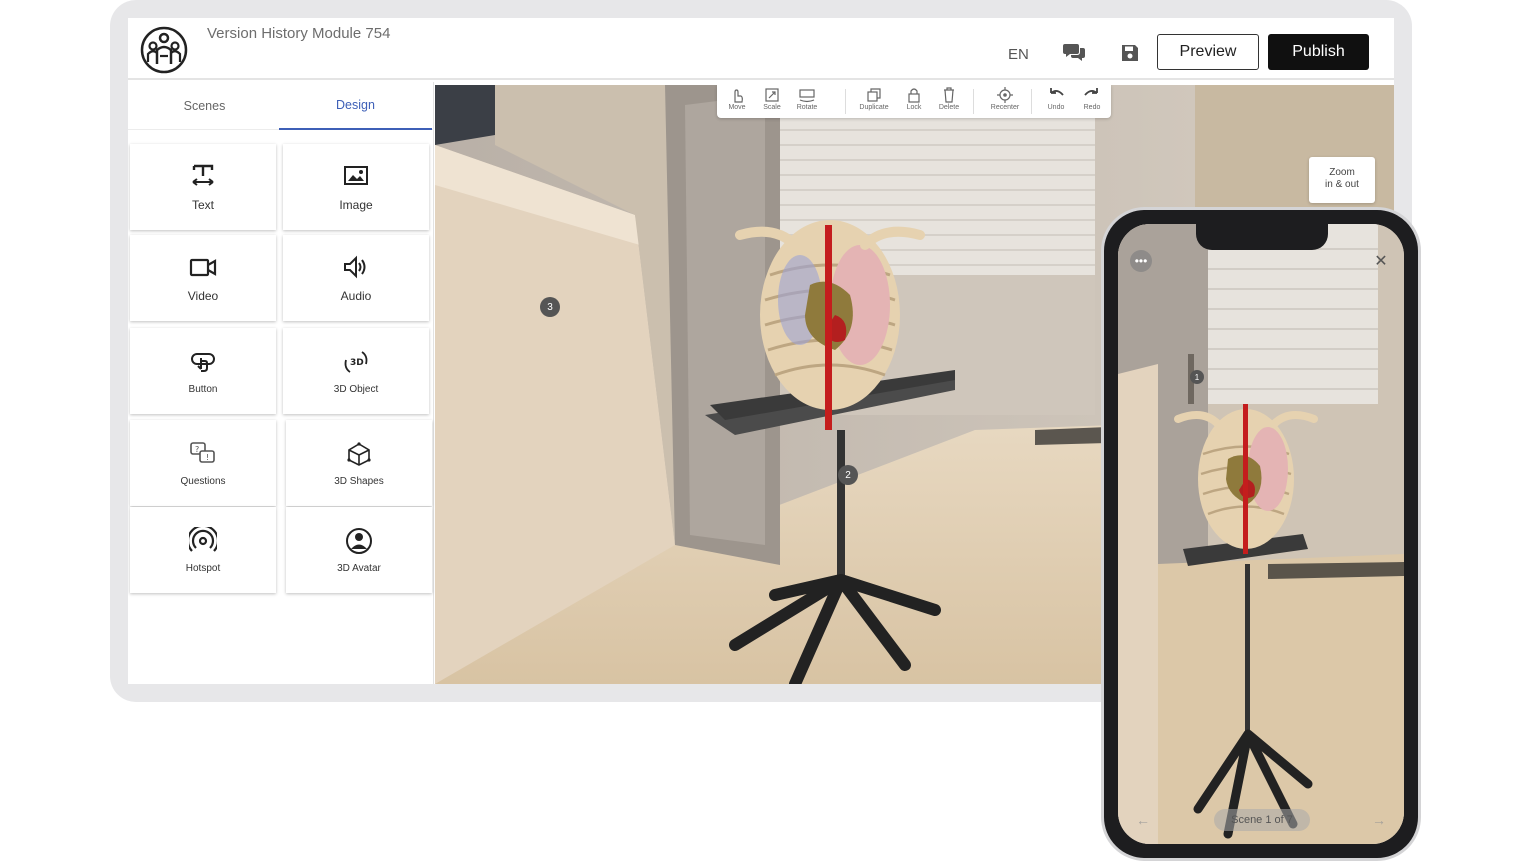  I want to click on tile-button: Button, so click(203, 371).